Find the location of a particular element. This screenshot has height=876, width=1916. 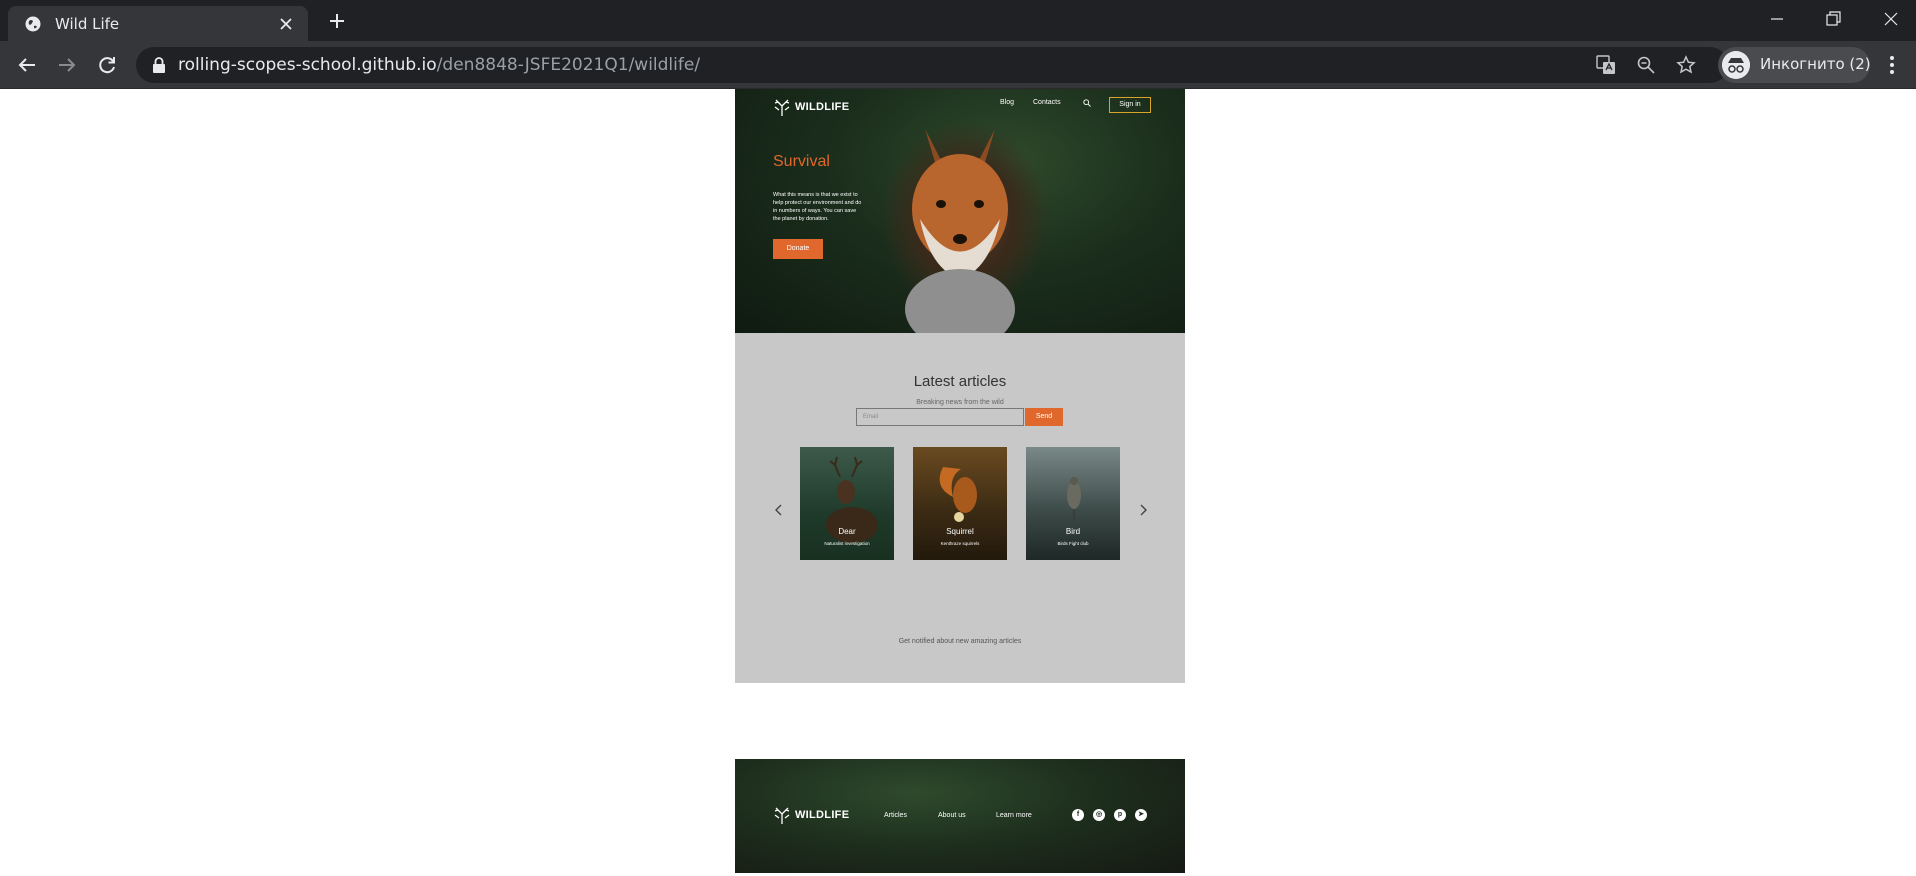

restore-icon is located at coordinates (1833, 19).